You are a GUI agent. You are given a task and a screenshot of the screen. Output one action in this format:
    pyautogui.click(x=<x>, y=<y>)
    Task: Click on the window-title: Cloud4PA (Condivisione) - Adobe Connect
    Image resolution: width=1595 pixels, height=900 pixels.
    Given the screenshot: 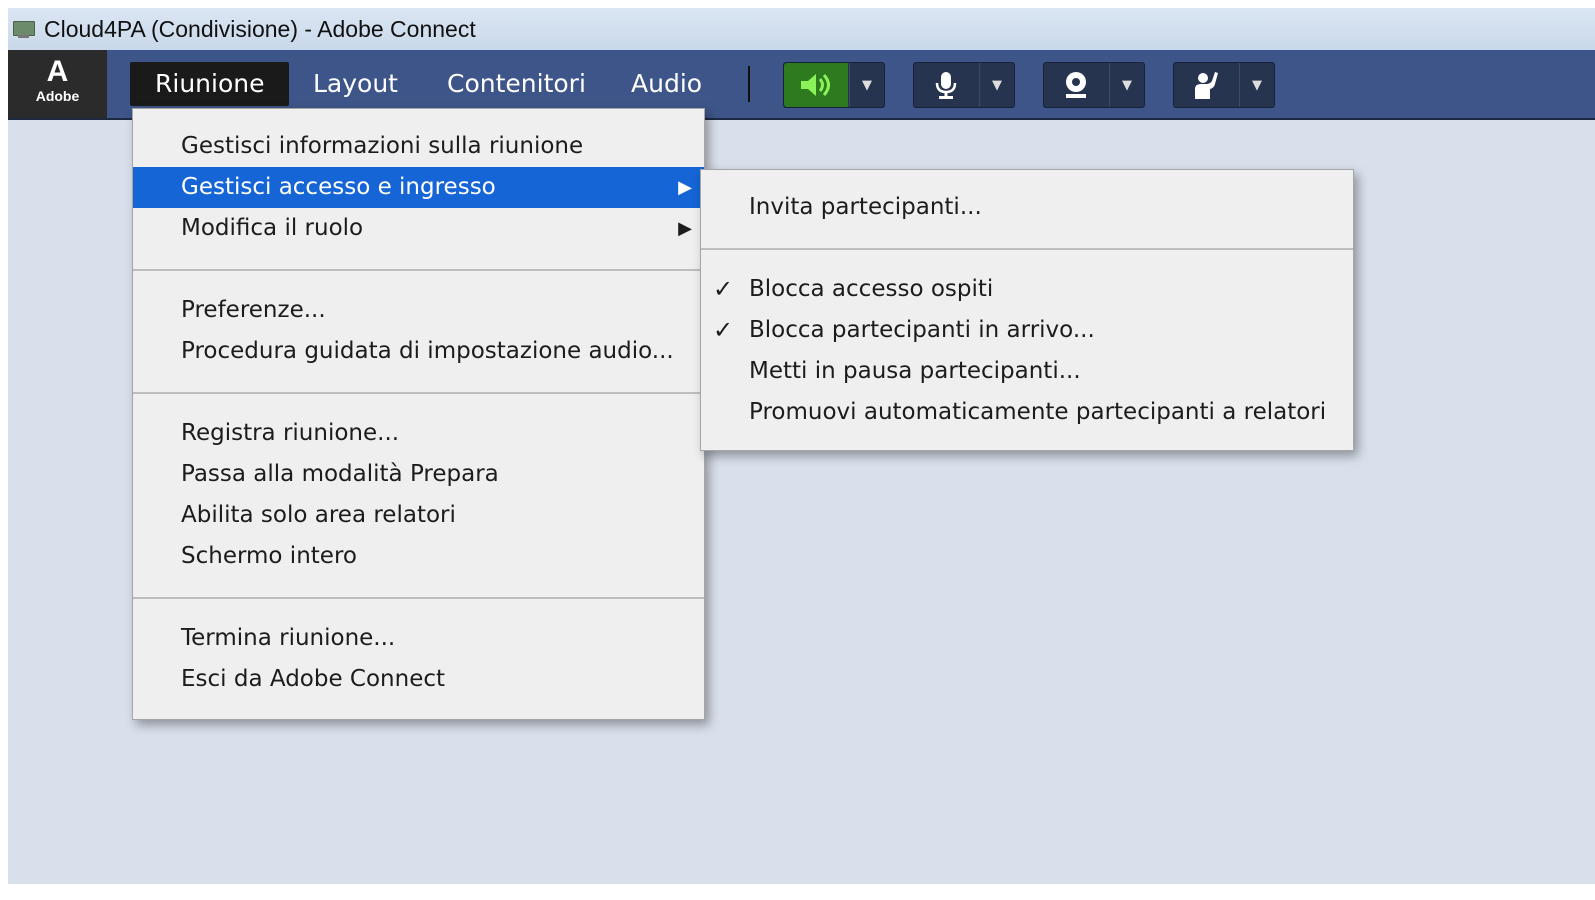 What is the action you would take?
    pyautogui.click(x=260, y=28)
    